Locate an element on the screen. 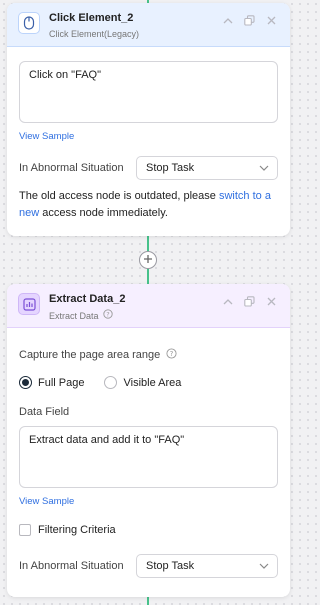  connector-bottom is located at coordinates (148, 601).